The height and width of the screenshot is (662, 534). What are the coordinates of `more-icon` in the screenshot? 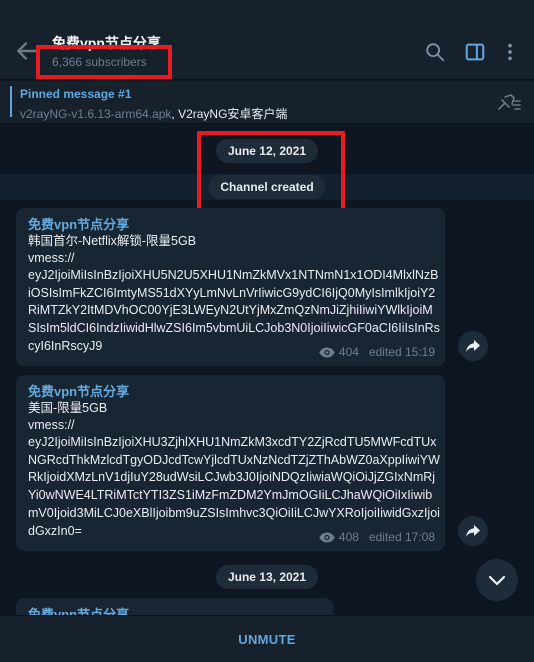 It's located at (510, 52).